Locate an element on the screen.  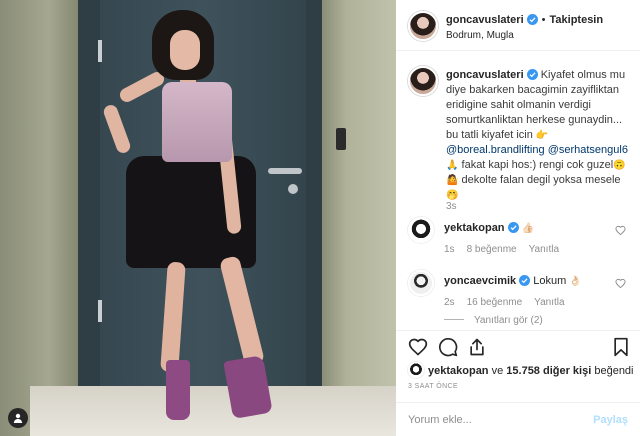
caption-mention: @boreal.brandlifting is located at coordinates (495, 150).